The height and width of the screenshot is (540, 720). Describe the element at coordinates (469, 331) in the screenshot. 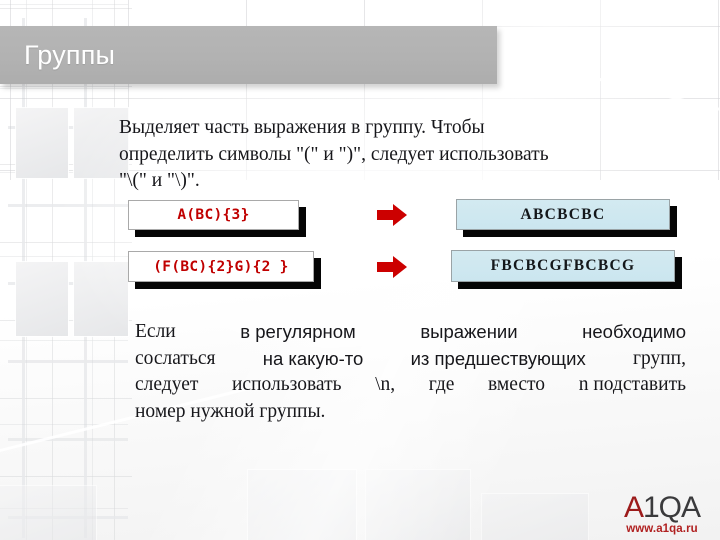

I see `br-w3: выражении` at that location.